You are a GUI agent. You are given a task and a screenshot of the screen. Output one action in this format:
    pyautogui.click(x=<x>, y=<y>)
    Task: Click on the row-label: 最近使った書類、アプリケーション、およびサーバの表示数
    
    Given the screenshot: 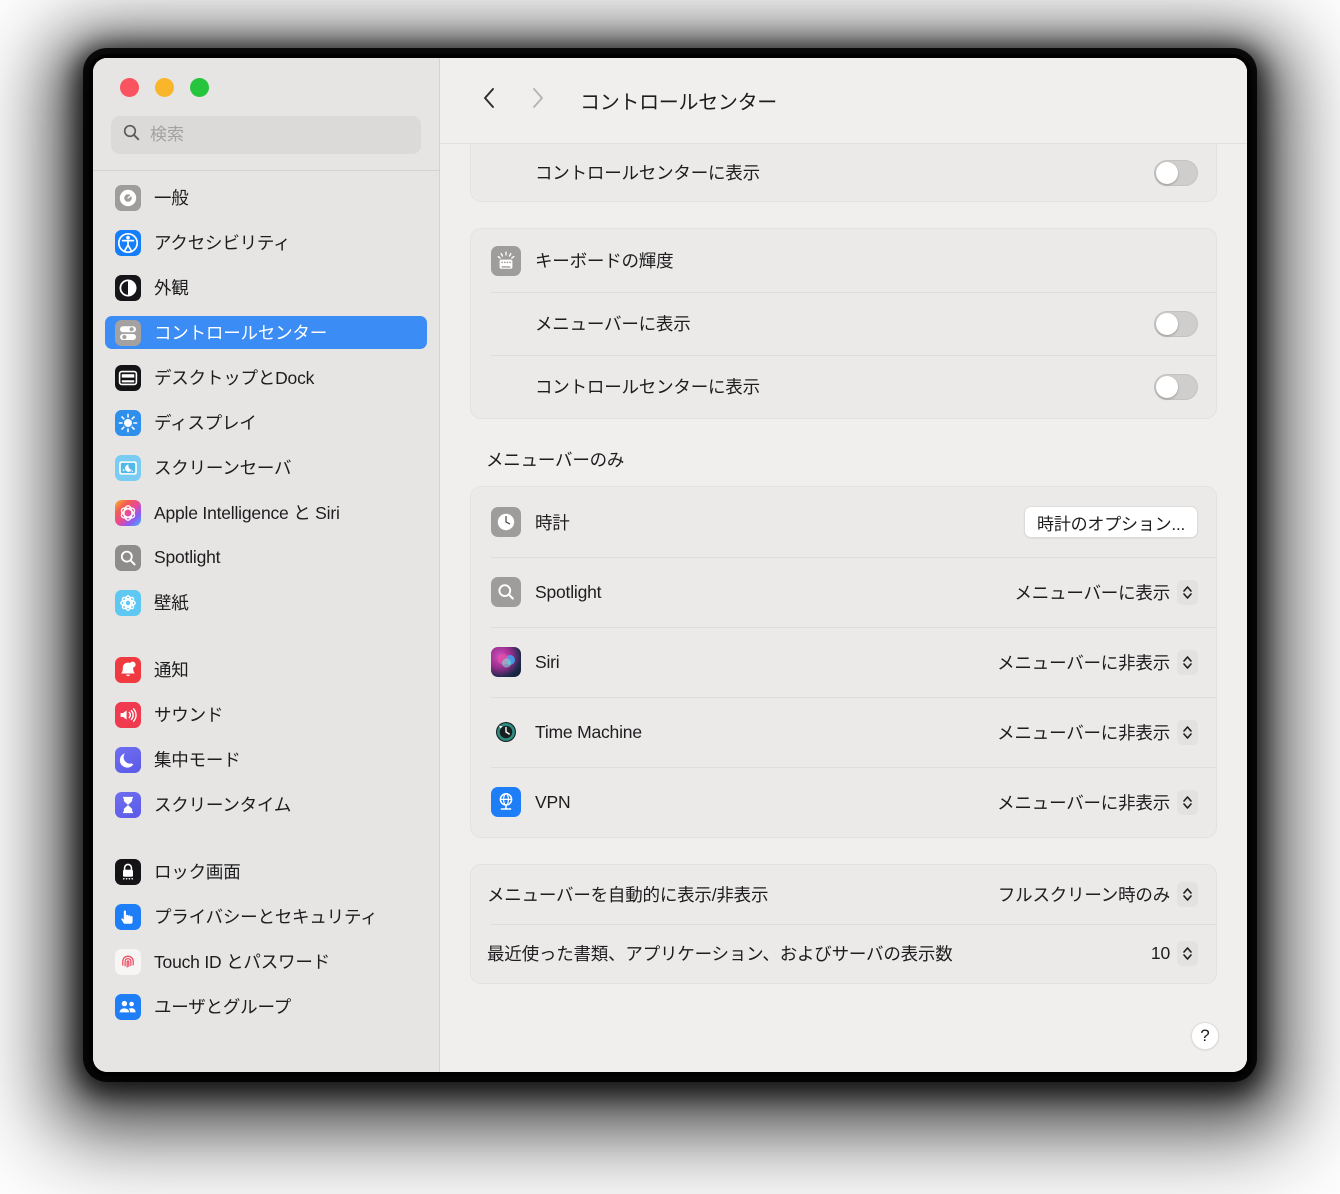 What is the action you would take?
    pyautogui.click(x=720, y=954)
    